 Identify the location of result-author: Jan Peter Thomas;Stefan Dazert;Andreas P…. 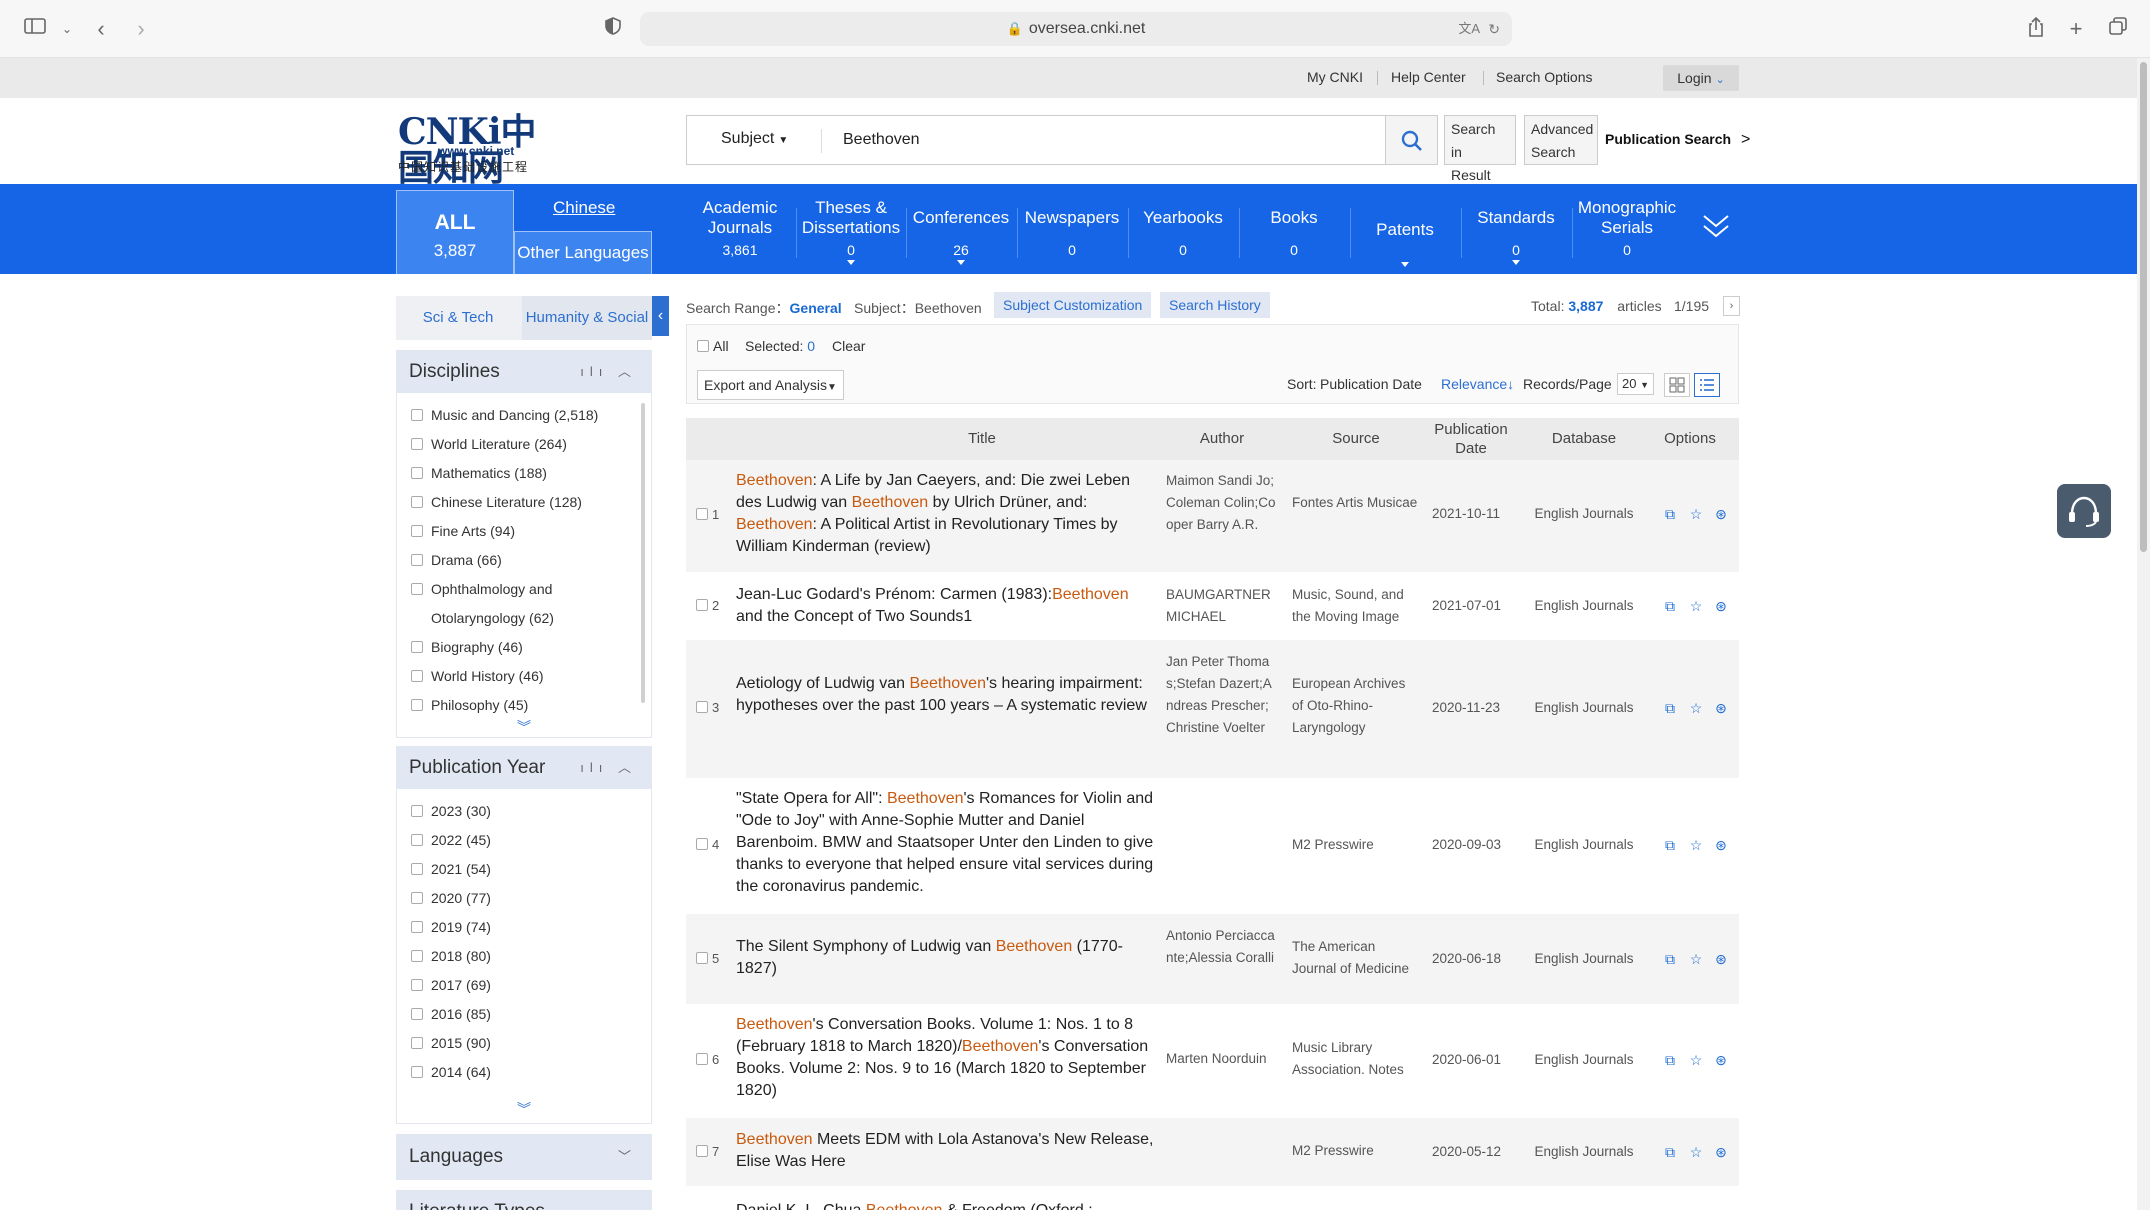
(1222, 695).